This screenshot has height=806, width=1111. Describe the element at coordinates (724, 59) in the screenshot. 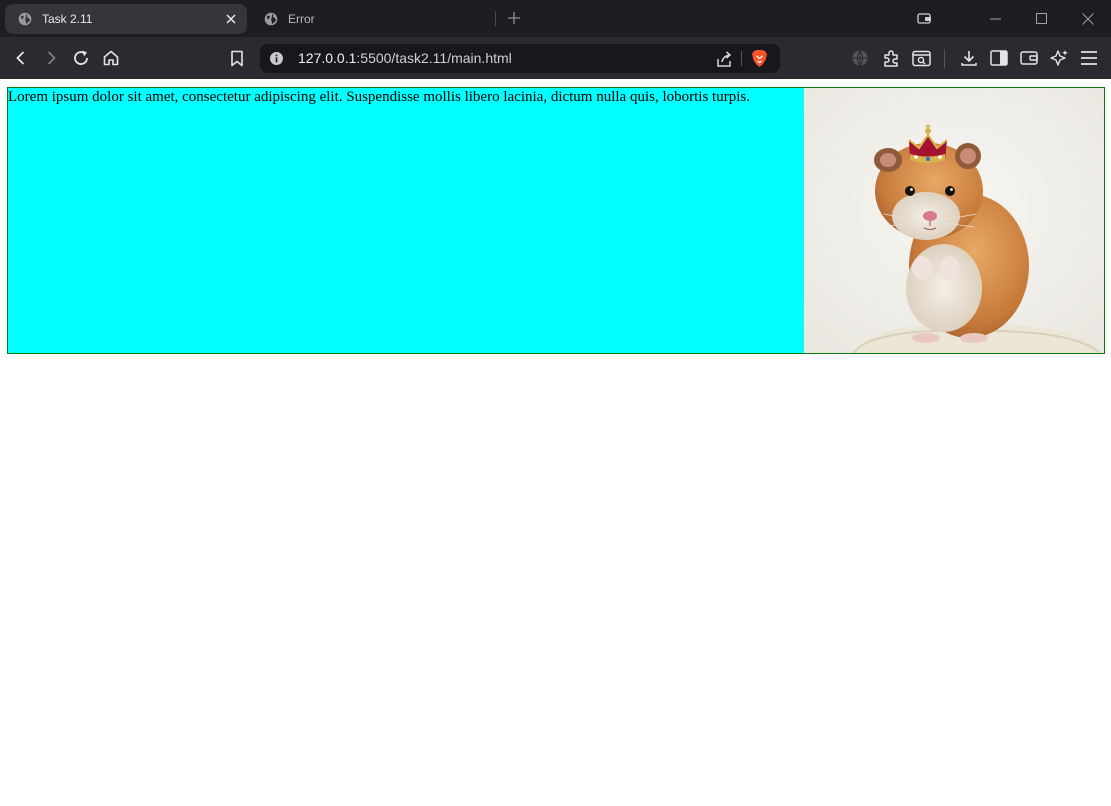

I see `share-icon` at that location.